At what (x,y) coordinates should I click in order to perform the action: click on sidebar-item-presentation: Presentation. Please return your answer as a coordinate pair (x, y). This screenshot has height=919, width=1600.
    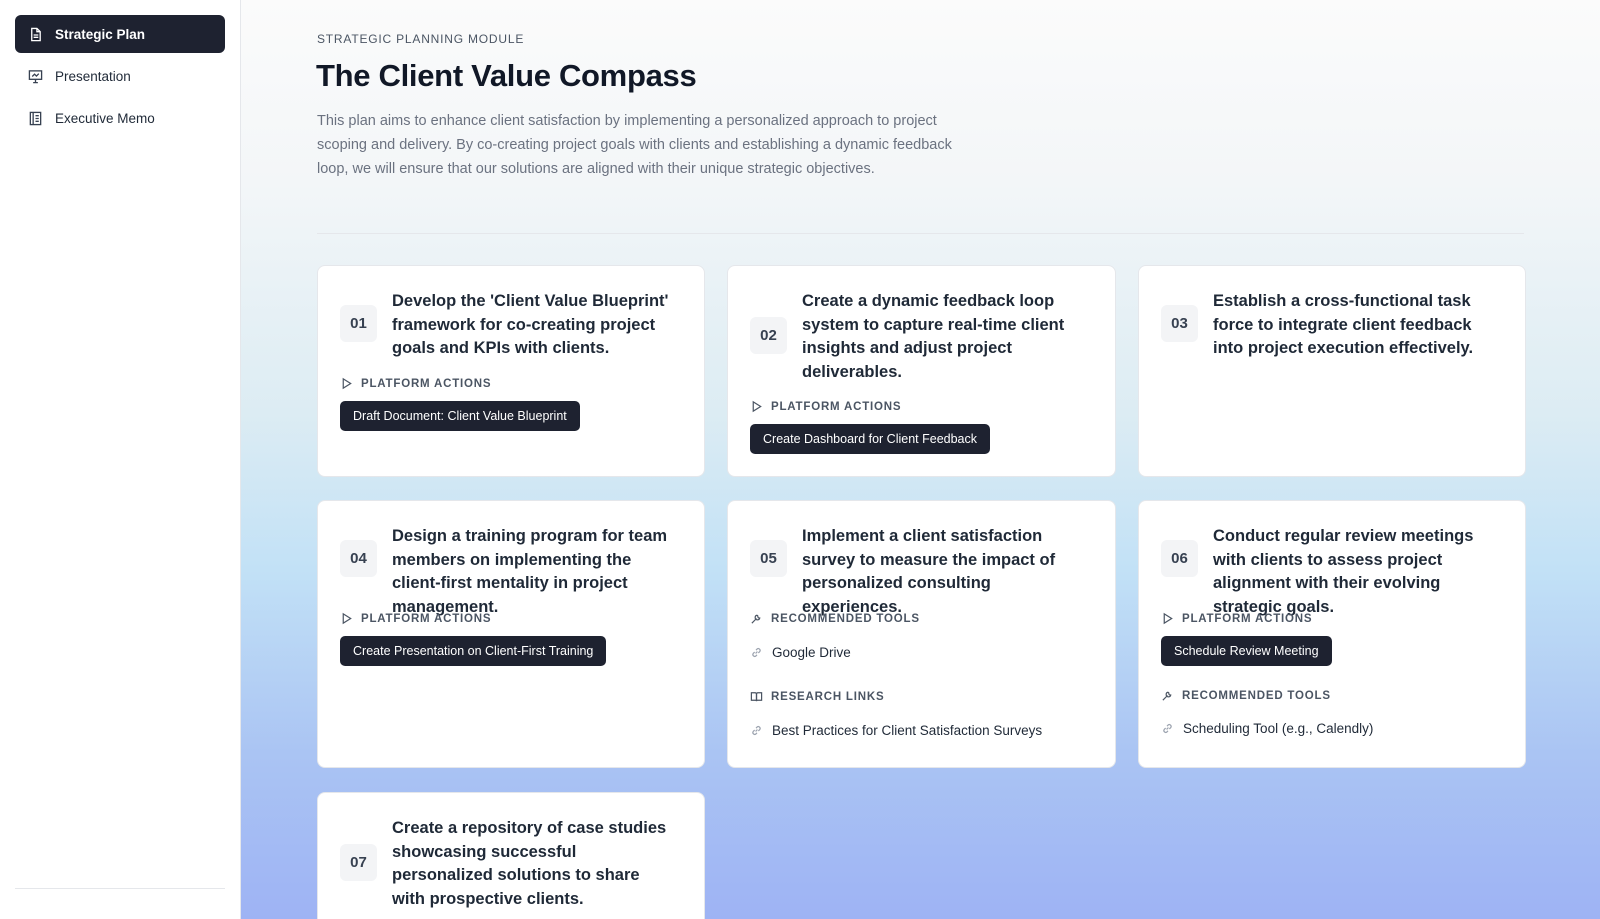
    Looking at the image, I should click on (120, 76).